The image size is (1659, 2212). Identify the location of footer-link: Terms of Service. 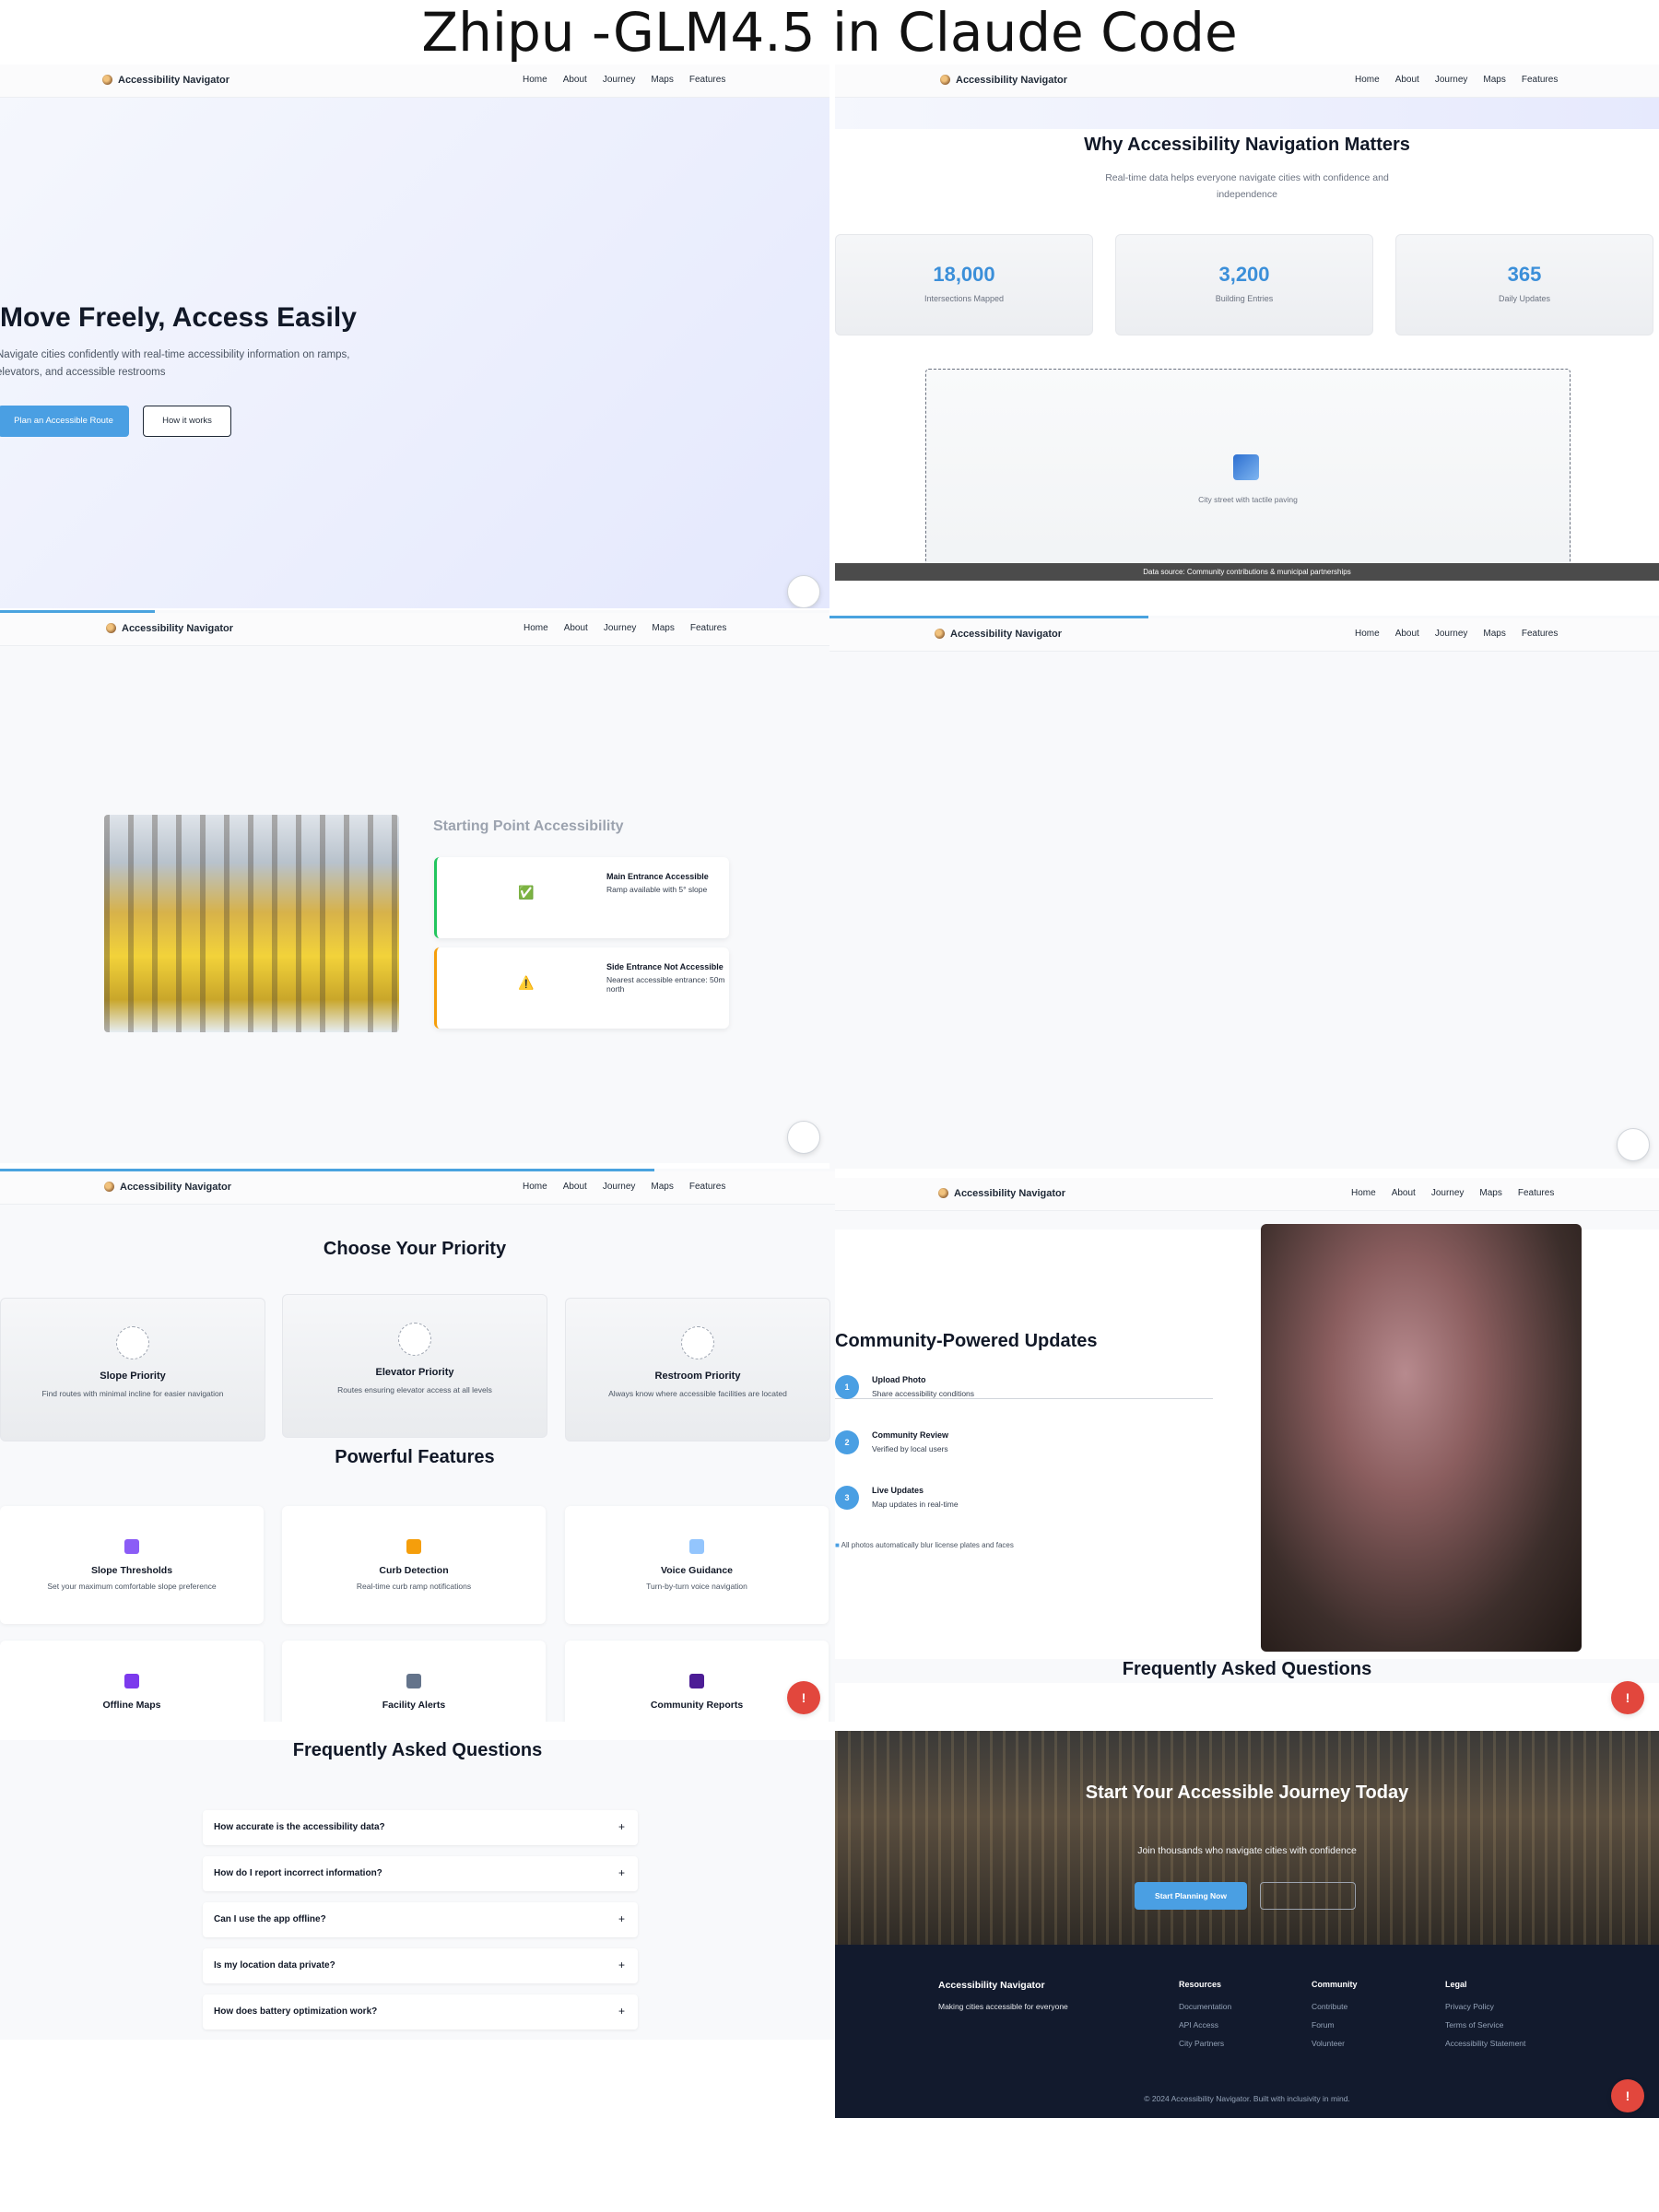
(1485, 2025).